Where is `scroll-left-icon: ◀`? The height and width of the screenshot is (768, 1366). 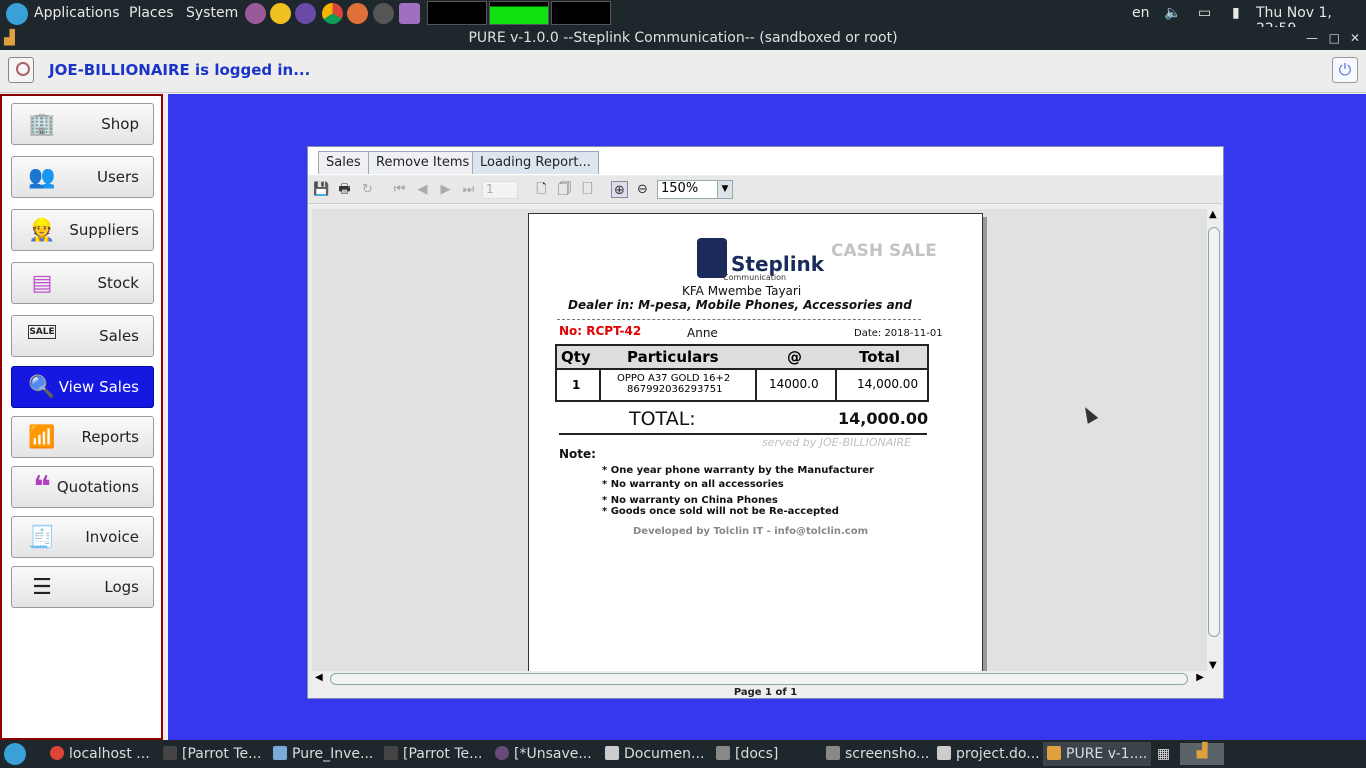
scroll-left-icon: ◀ is located at coordinates (319, 677).